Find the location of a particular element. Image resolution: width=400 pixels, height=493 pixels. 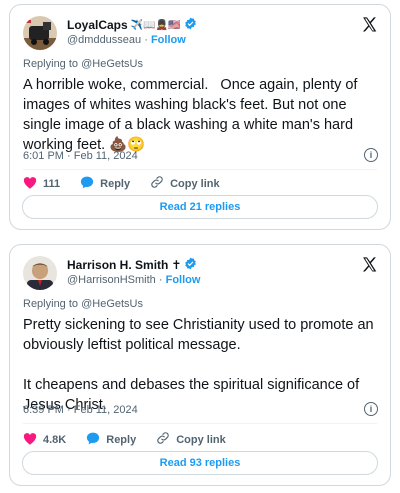

like-count: 4.8K is located at coordinates (55, 439).